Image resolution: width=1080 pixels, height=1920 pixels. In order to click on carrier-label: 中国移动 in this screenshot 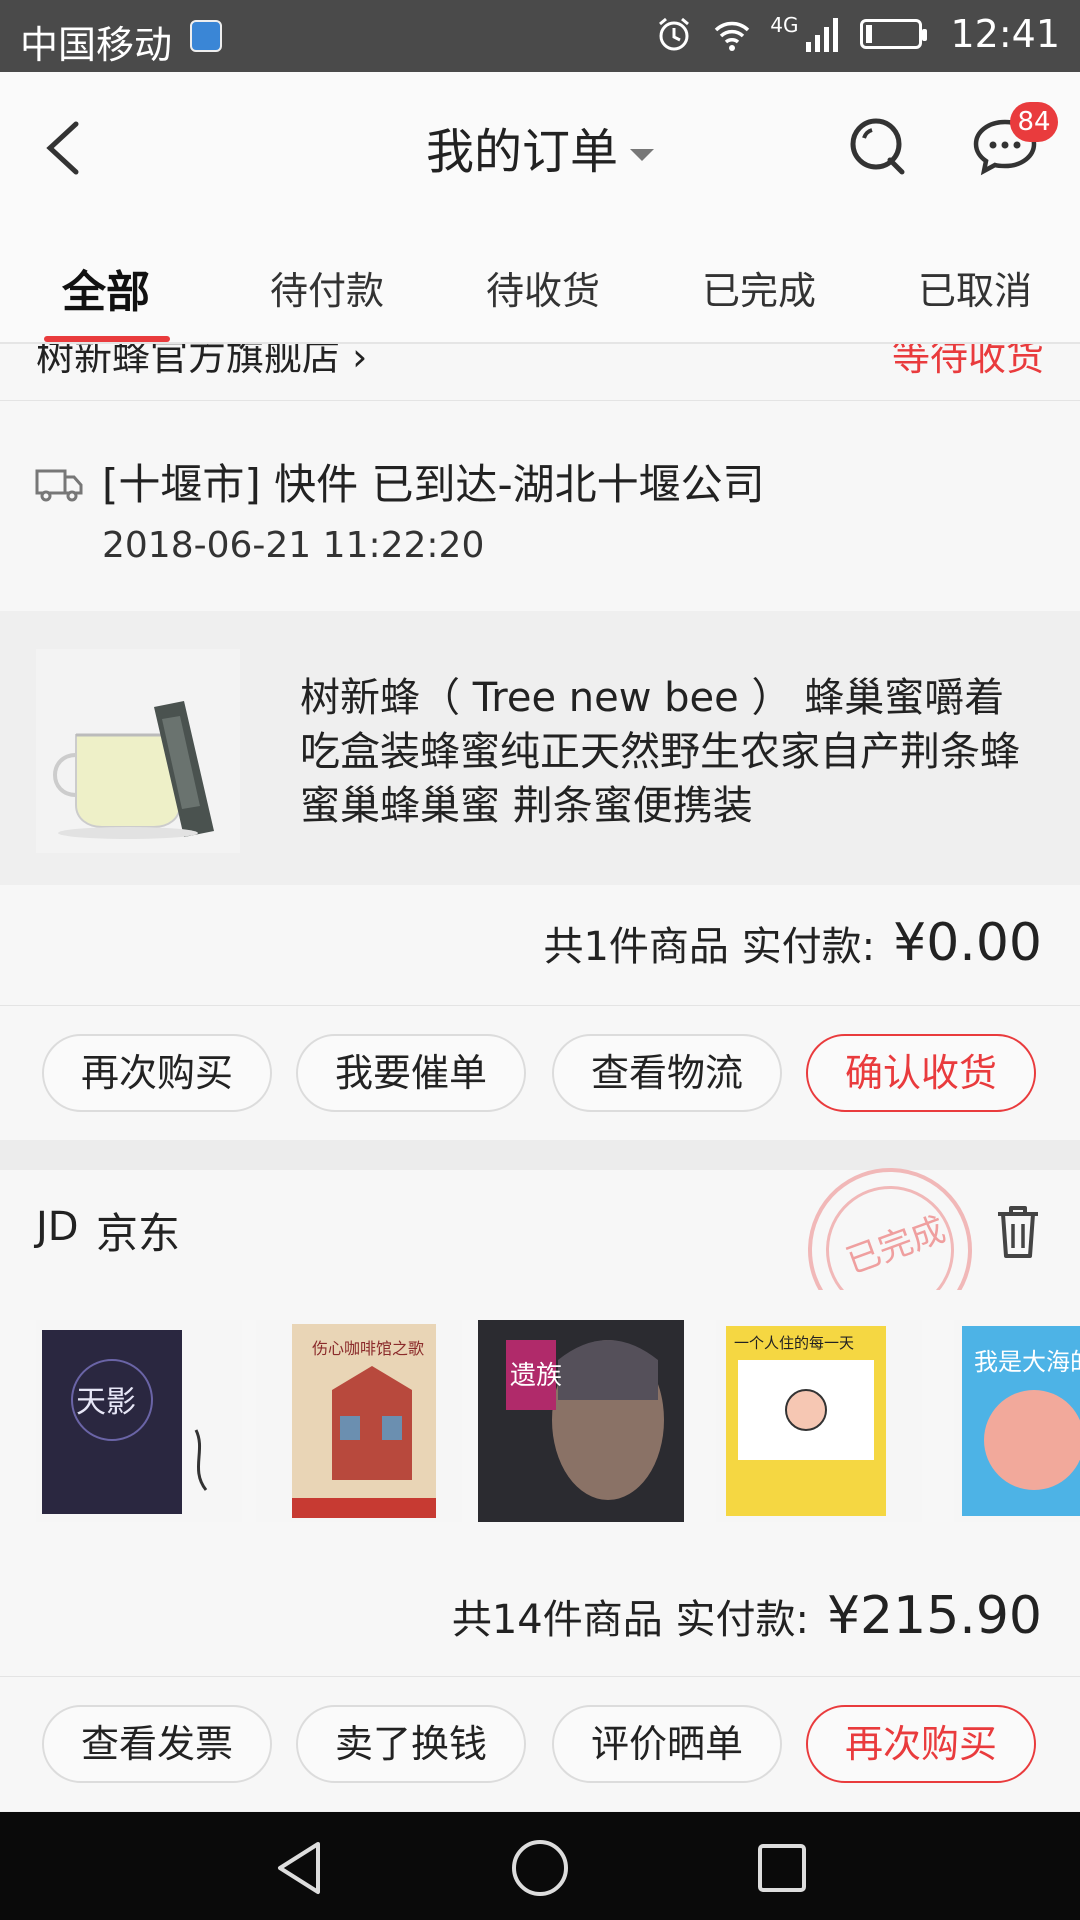, I will do `click(96, 45)`.